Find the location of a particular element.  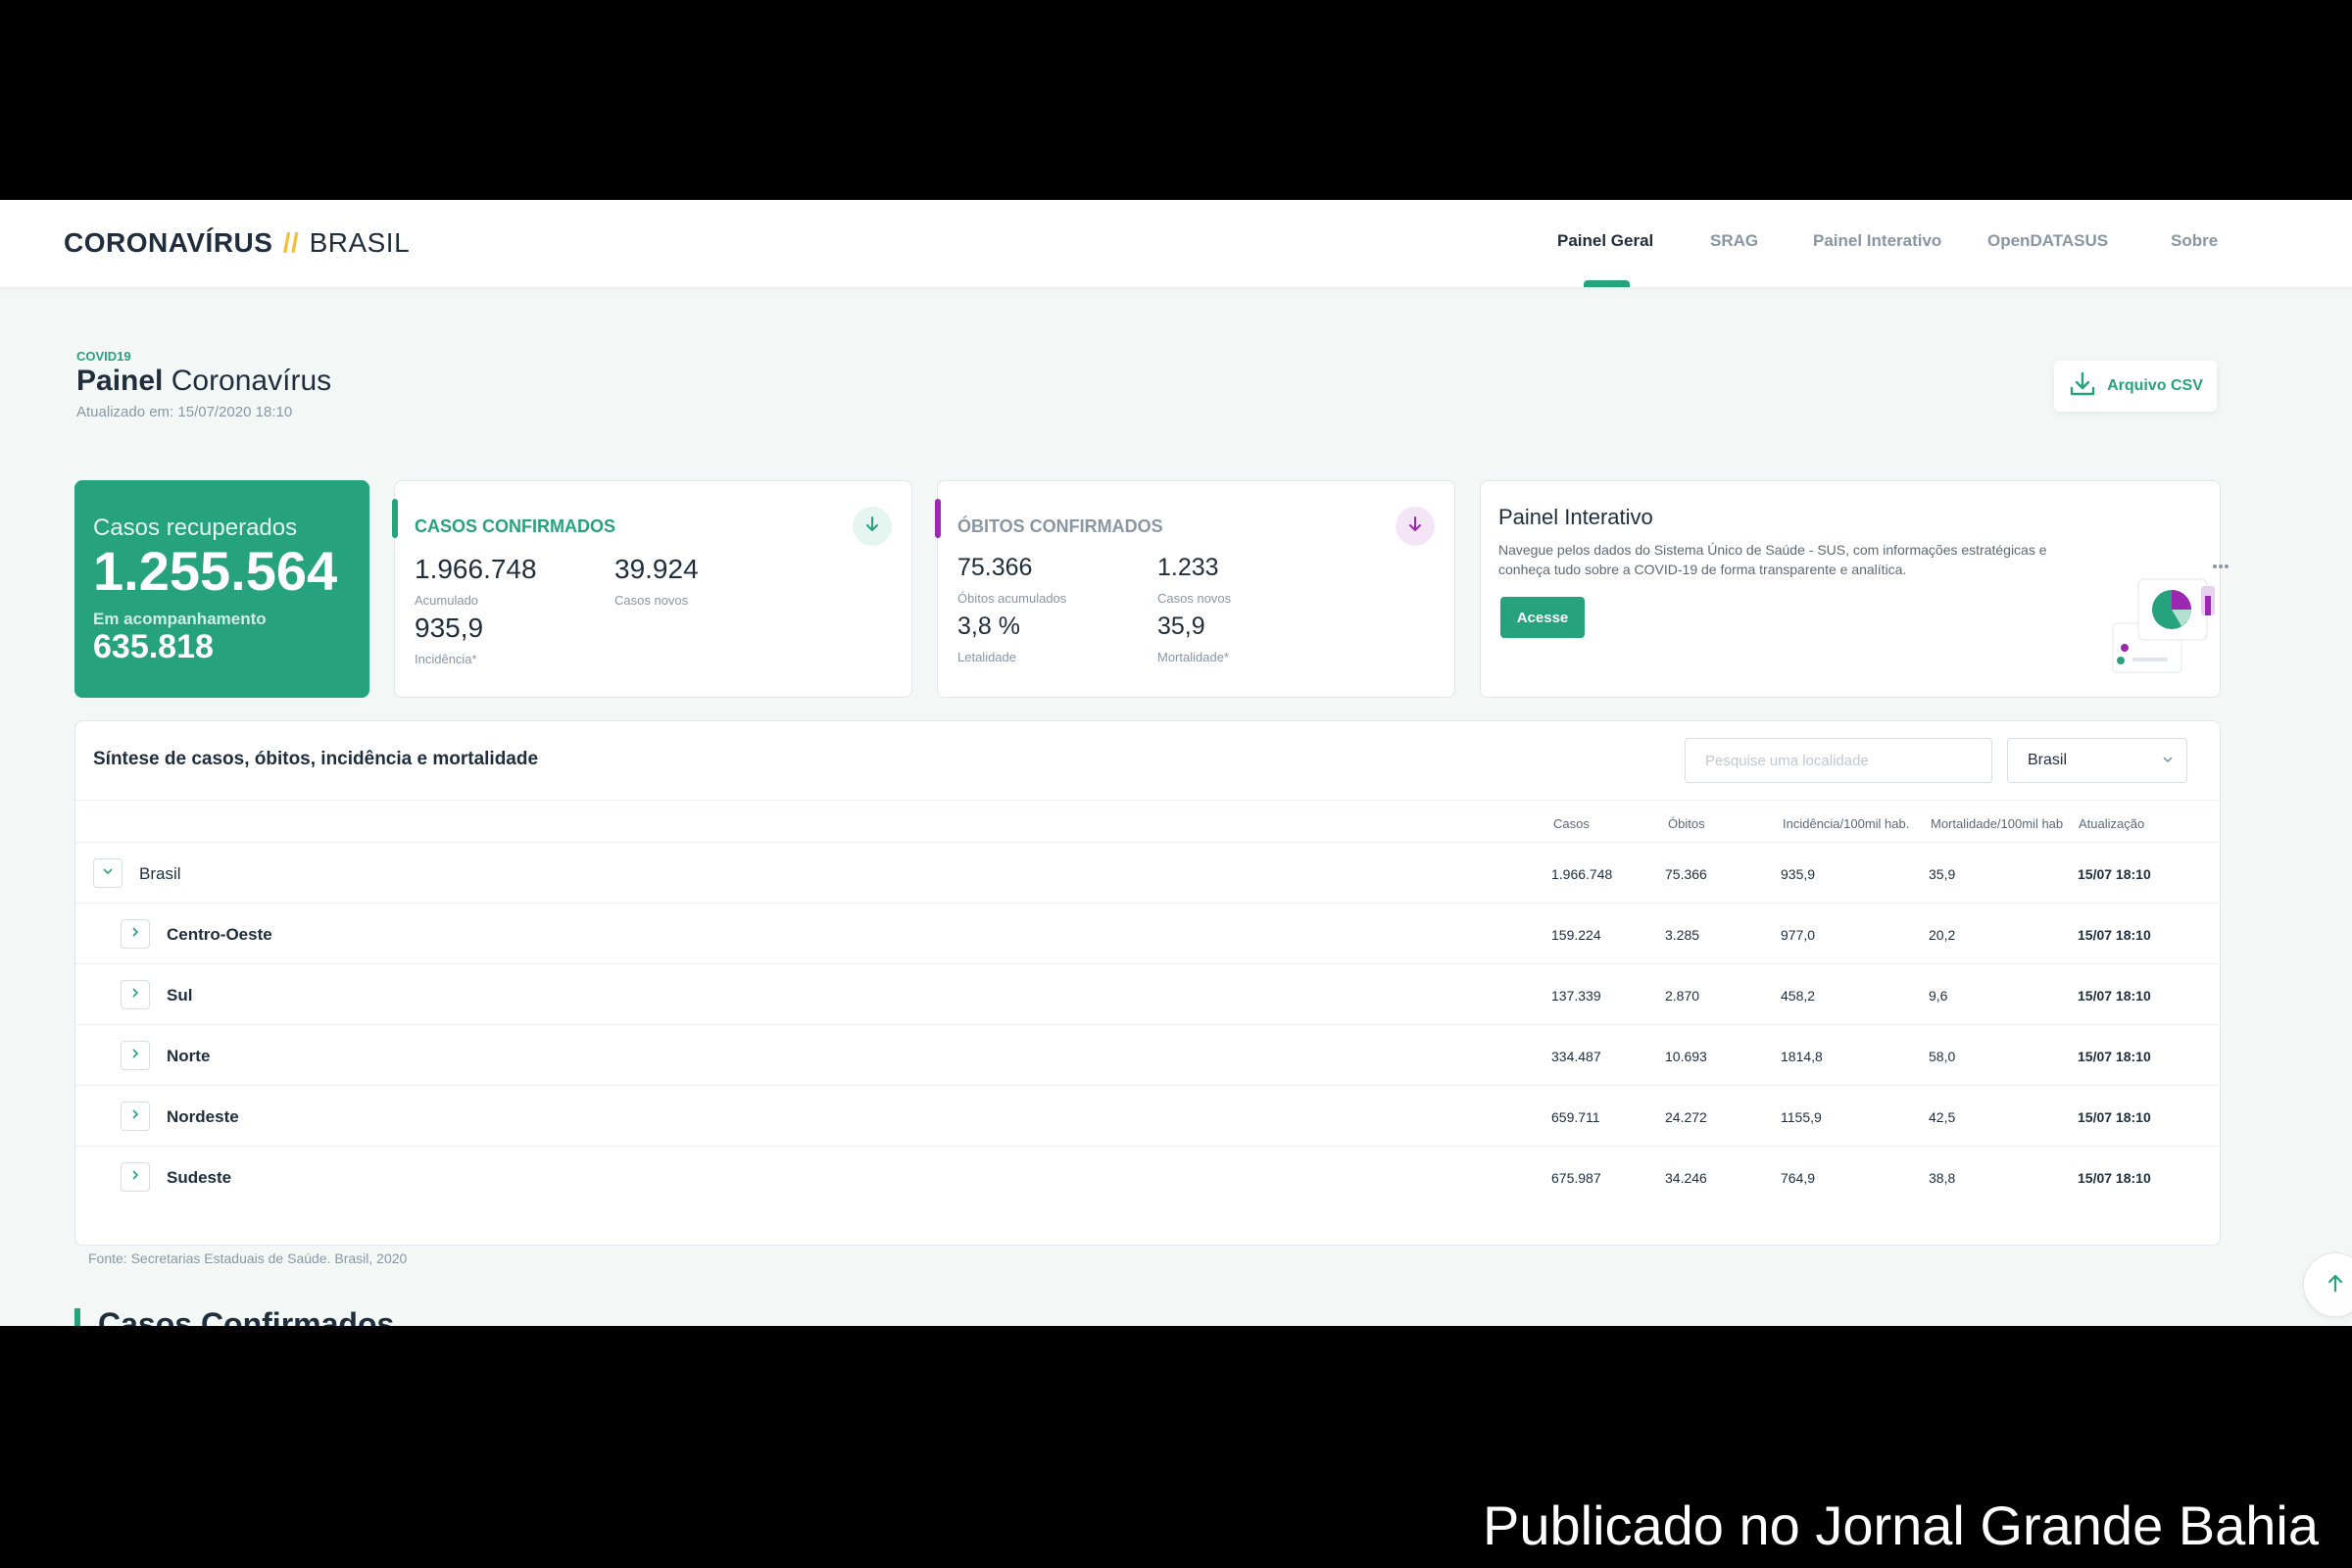

cell-mortality: 9,6 is located at coordinates (1938, 996).